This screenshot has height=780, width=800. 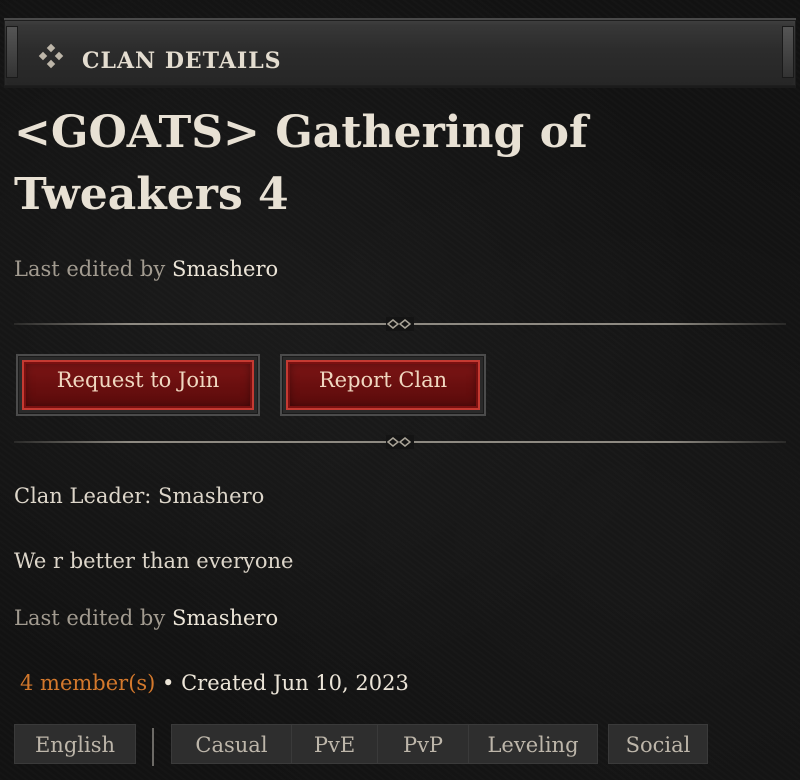 I want to click on created-date: • Created Jun 10, 2023, so click(x=282, y=683).